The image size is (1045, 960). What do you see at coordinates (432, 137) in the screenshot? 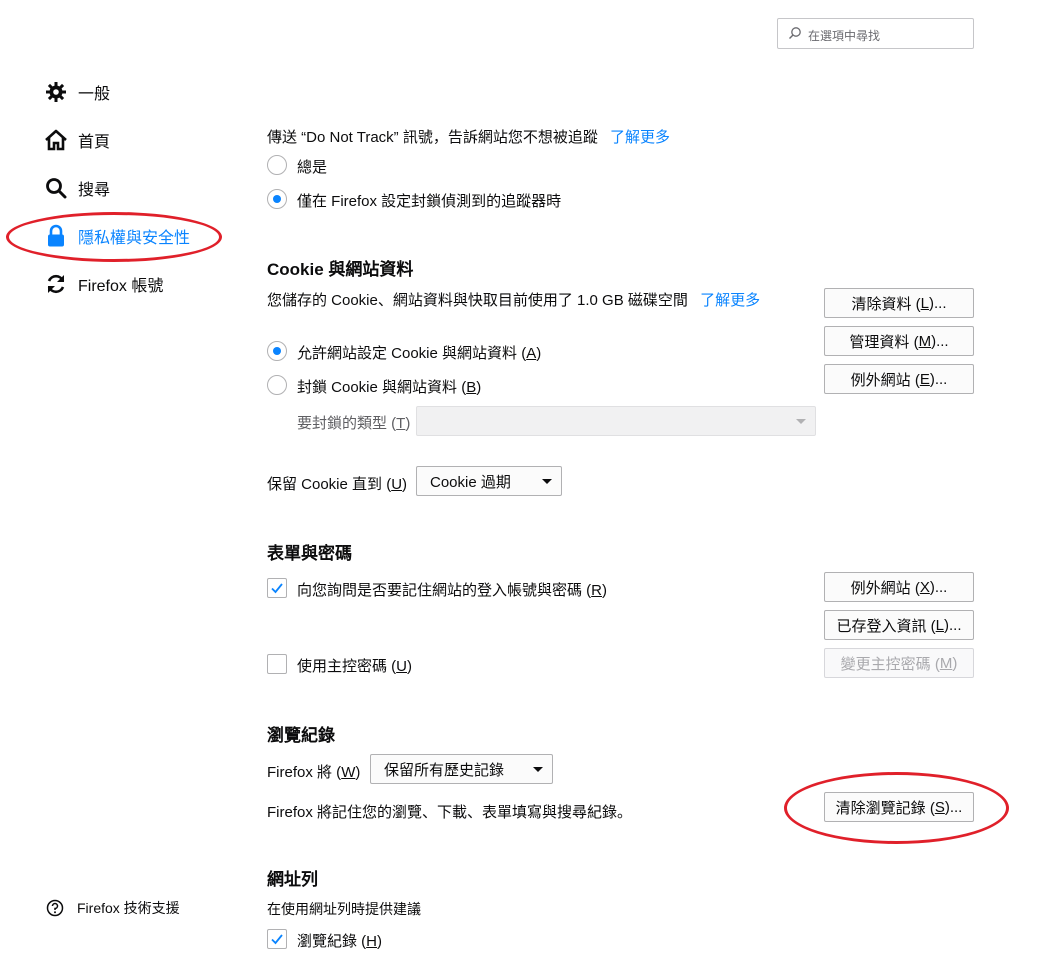
I see `dnt-text: 傳送 “Do Not Track” 訊號，告訴網站您不想被追蹤` at bounding box center [432, 137].